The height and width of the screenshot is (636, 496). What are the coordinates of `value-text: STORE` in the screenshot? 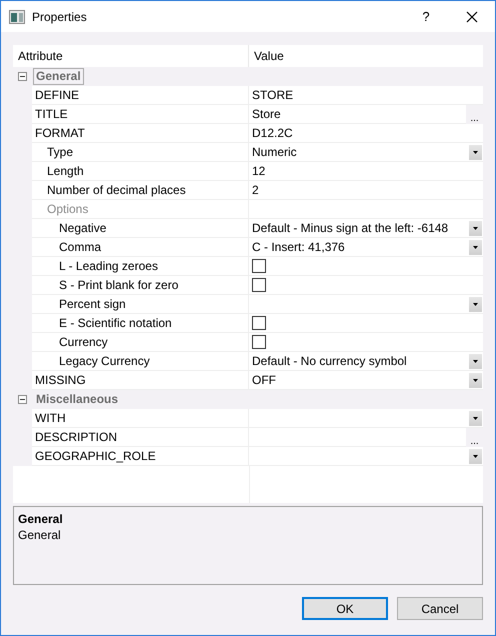 It's located at (273, 95).